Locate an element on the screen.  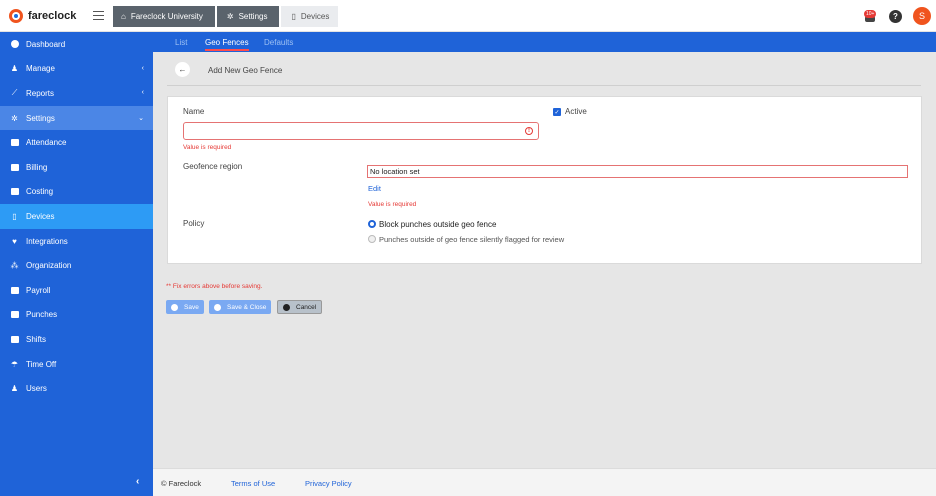
money-icon is located at coordinates (14, 290).